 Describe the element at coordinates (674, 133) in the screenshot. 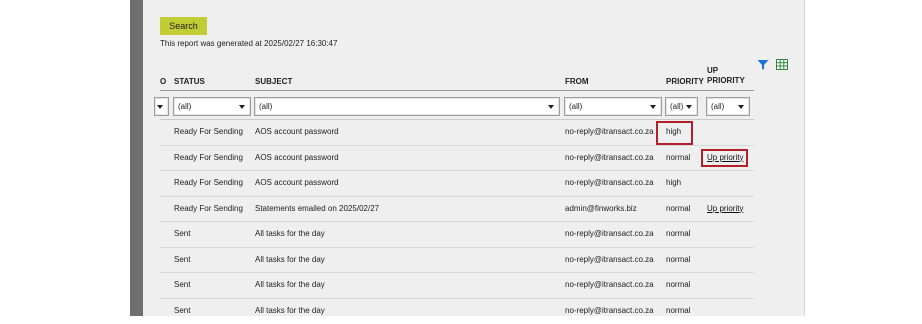

I see `highlight-box-priority-high` at that location.